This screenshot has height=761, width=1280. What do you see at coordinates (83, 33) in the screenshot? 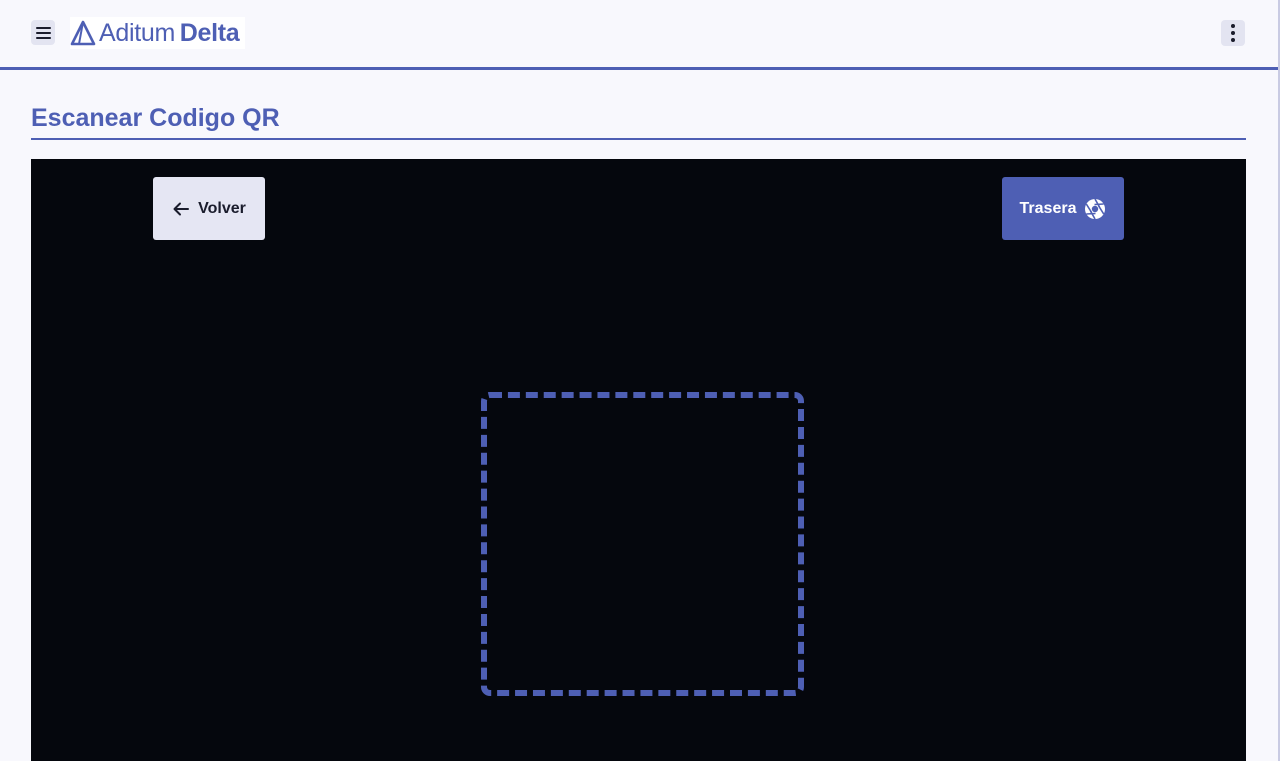
I see `delta-triangle-icon` at bounding box center [83, 33].